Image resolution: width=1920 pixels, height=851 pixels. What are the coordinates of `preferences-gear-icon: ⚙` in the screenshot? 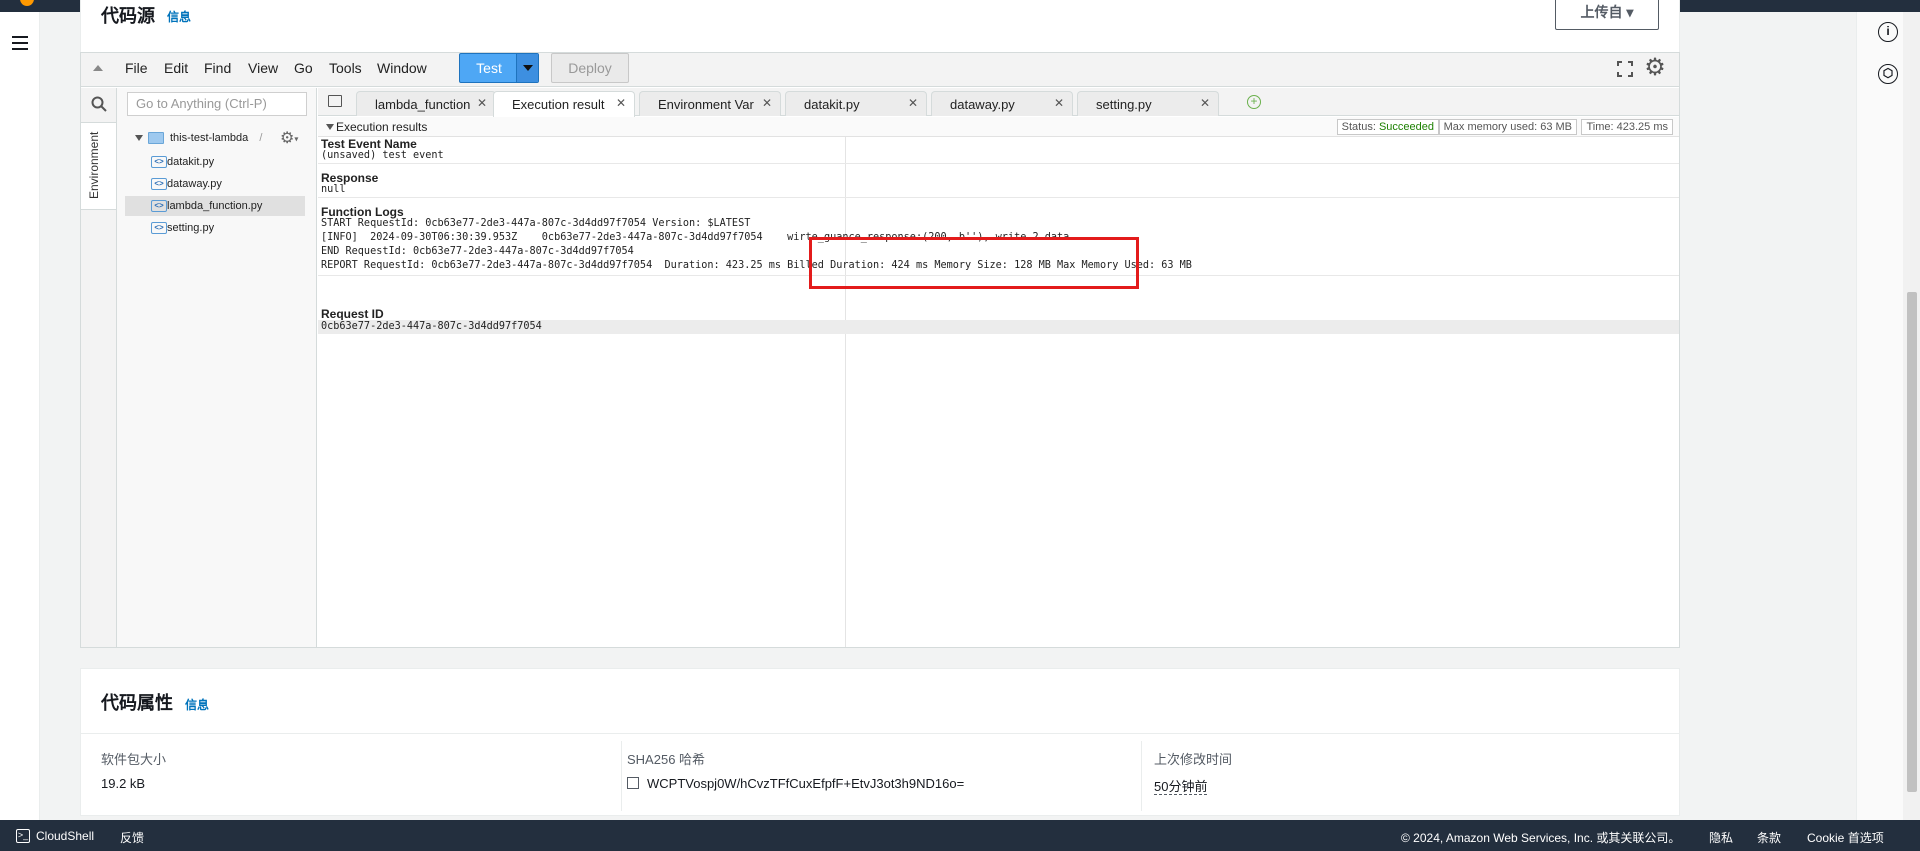 It's located at (1655, 68).